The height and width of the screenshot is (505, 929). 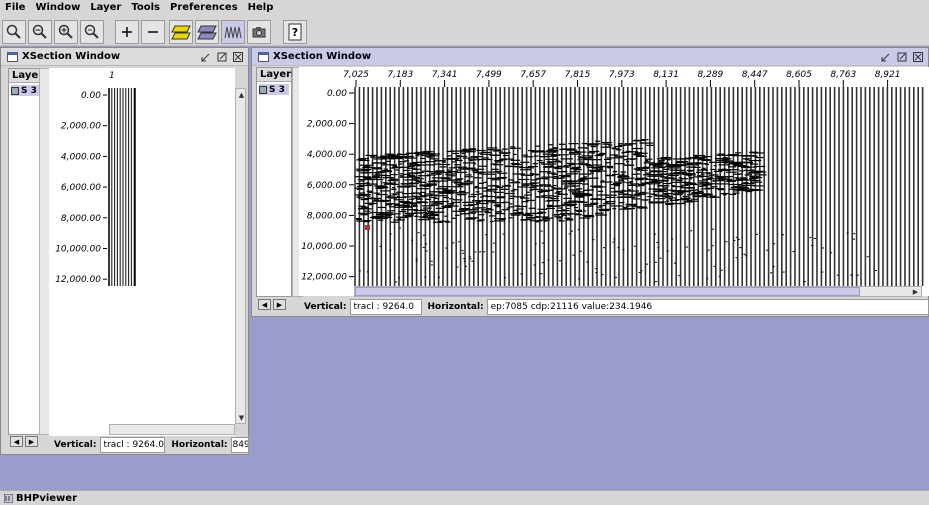 I want to click on x-tick-label: 7,815, so click(x=578, y=75).